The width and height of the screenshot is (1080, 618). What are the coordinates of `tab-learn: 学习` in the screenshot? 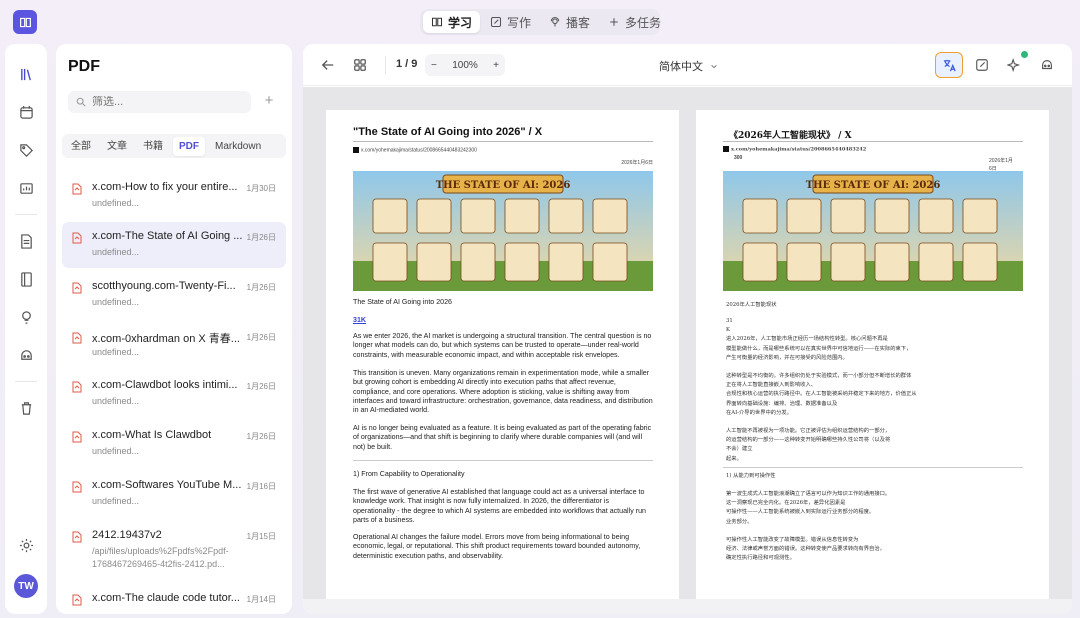 It's located at (452, 22).